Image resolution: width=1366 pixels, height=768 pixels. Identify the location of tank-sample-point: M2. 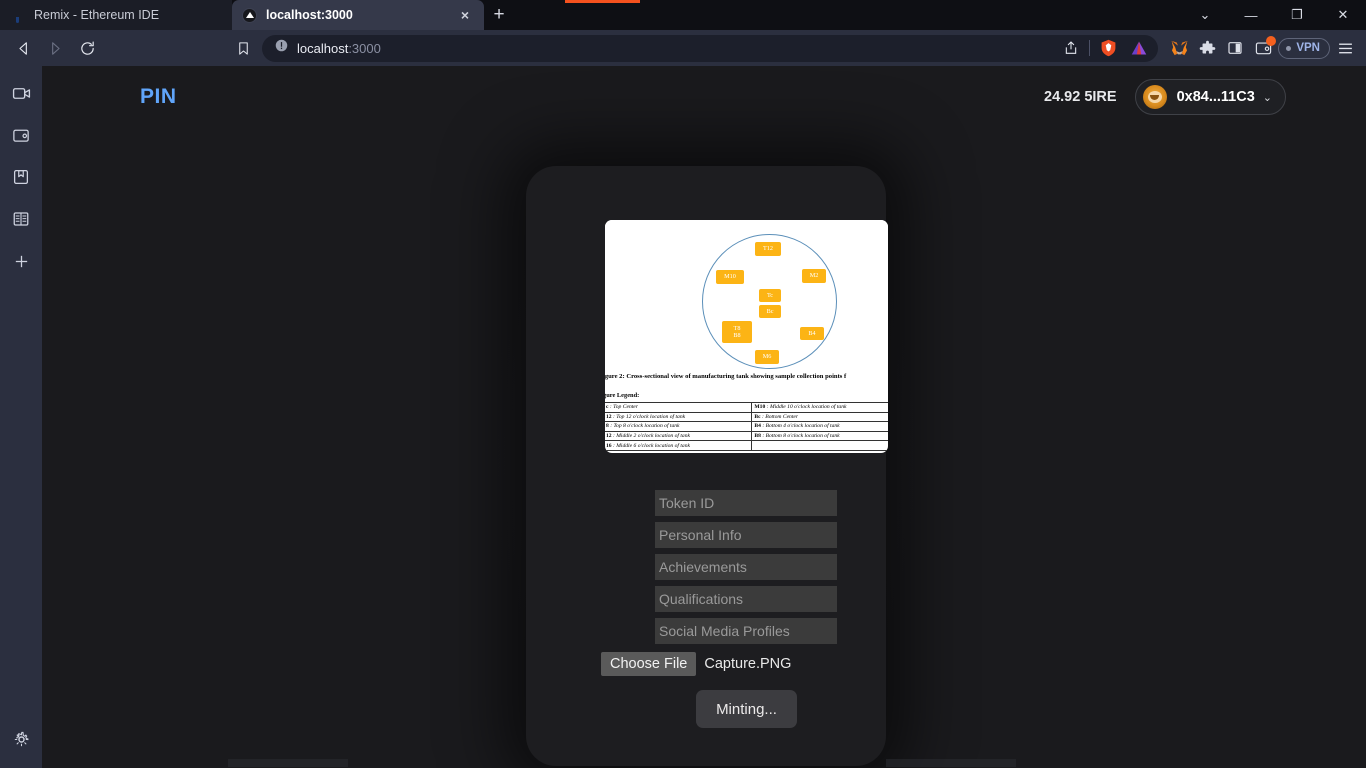
(814, 276).